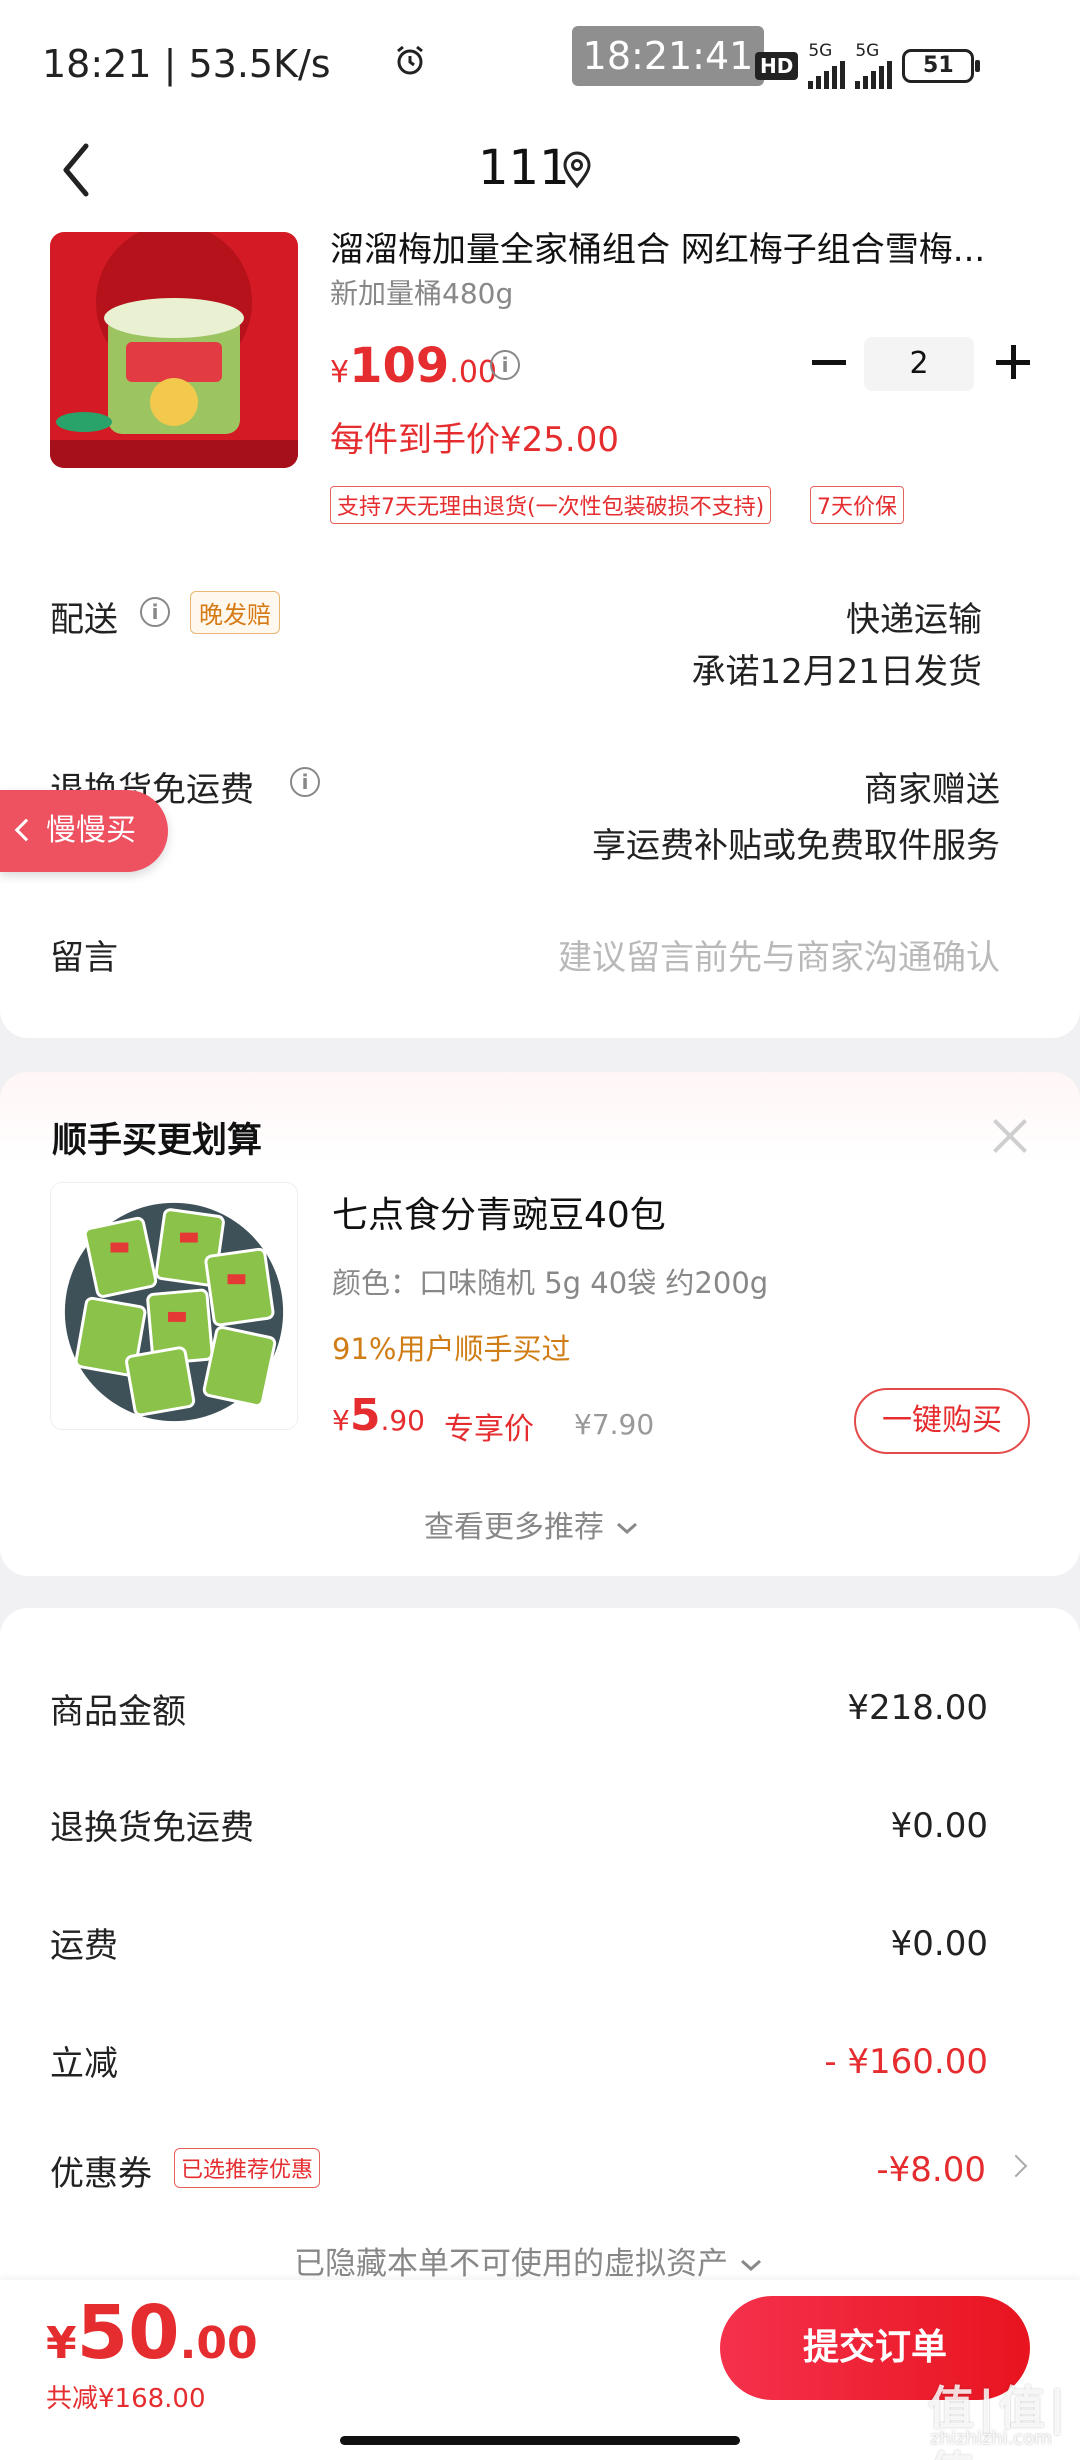 The image size is (1080, 2460). I want to click on summary-label-return: 退换货免运费, so click(152, 1828).